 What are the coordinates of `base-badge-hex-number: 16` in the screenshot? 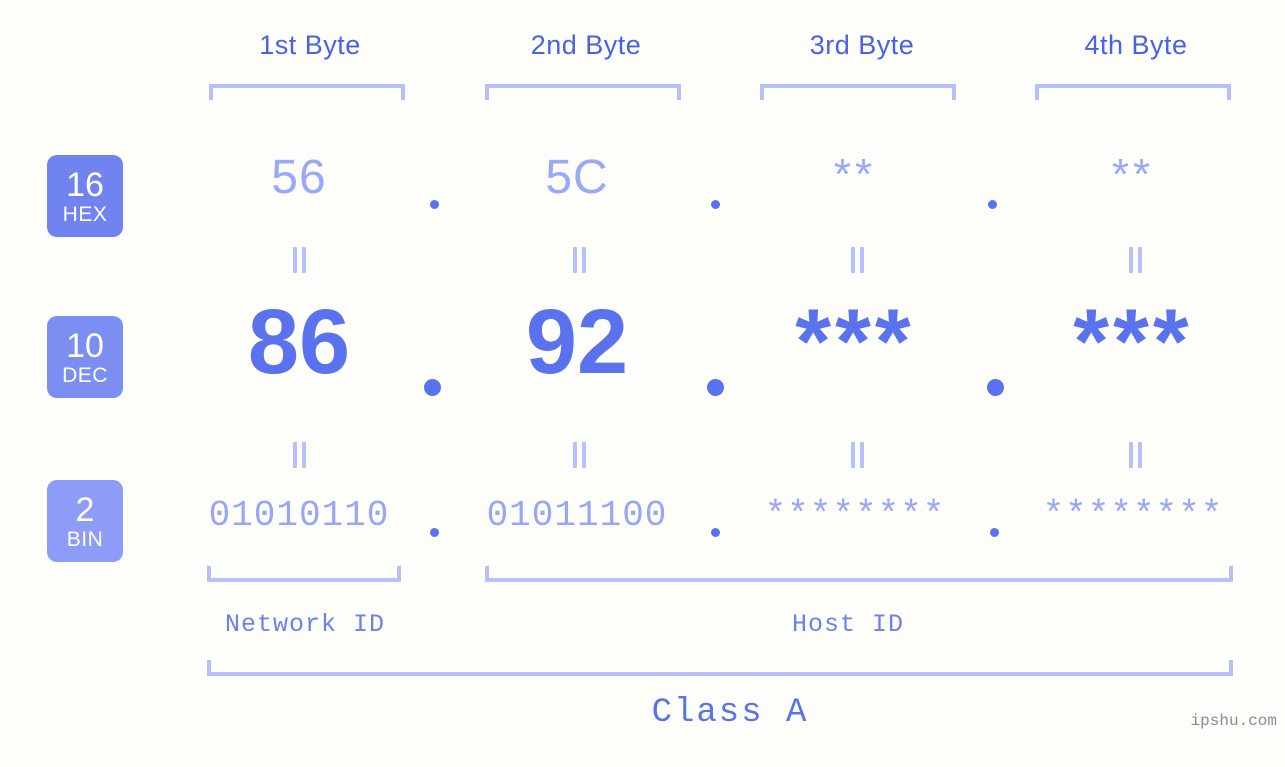 It's located at (85, 184).